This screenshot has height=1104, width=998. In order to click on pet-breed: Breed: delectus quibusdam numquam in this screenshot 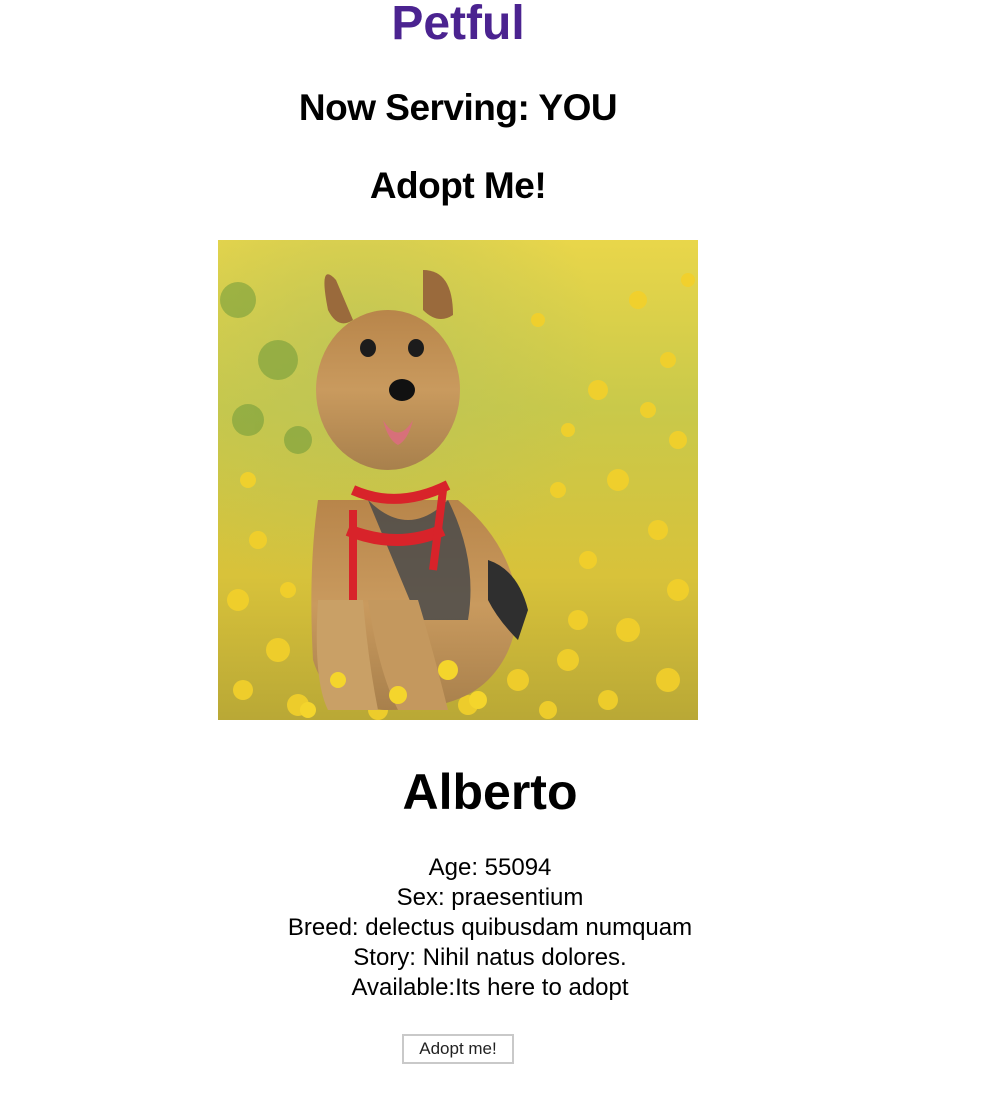, I will do `click(490, 927)`.